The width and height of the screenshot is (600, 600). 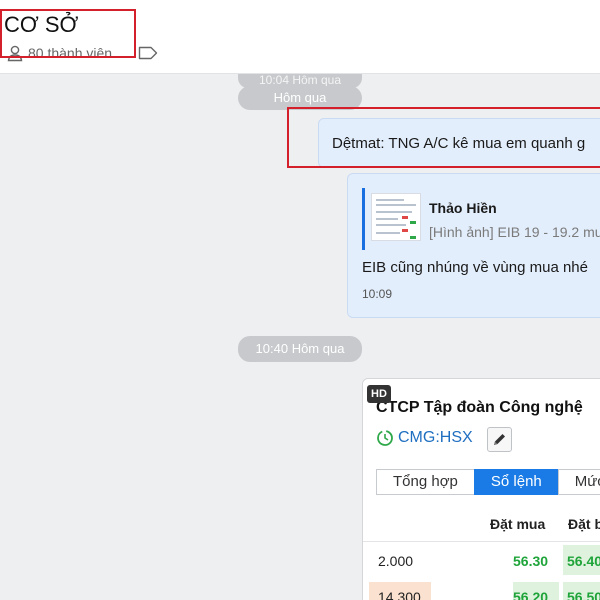 I want to click on quoted-message: Thảo Hiền [Hình ảnh] EIB 19 - 19.2 mua, so click(x=481, y=219).